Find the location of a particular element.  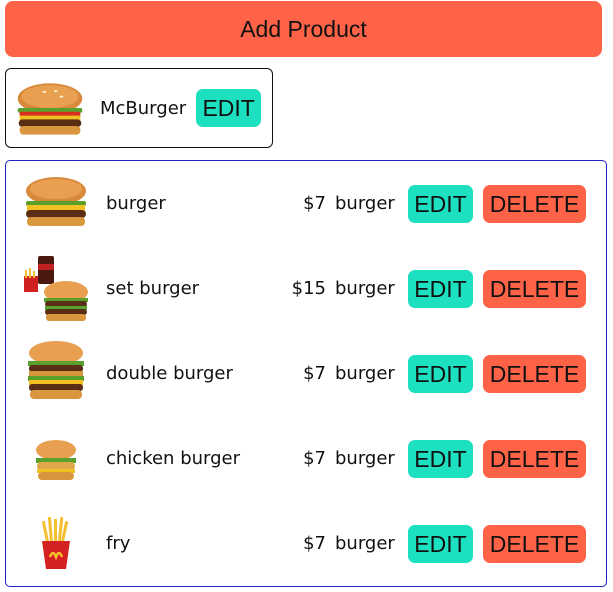

product-name: set burger is located at coordinates (153, 288).